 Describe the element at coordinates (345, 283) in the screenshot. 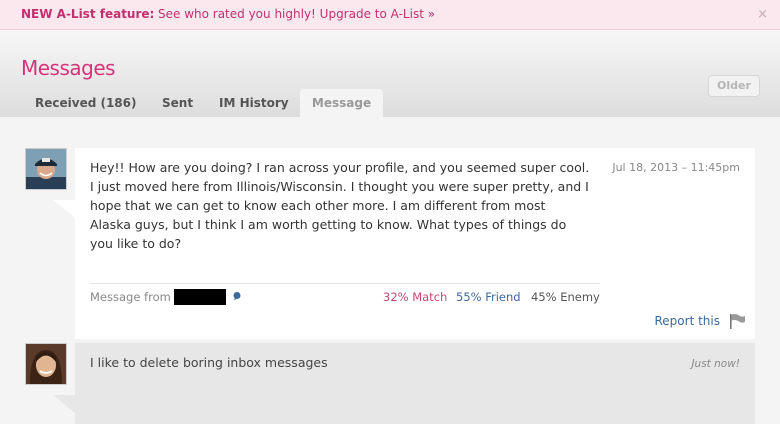

I see `divider` at that location.